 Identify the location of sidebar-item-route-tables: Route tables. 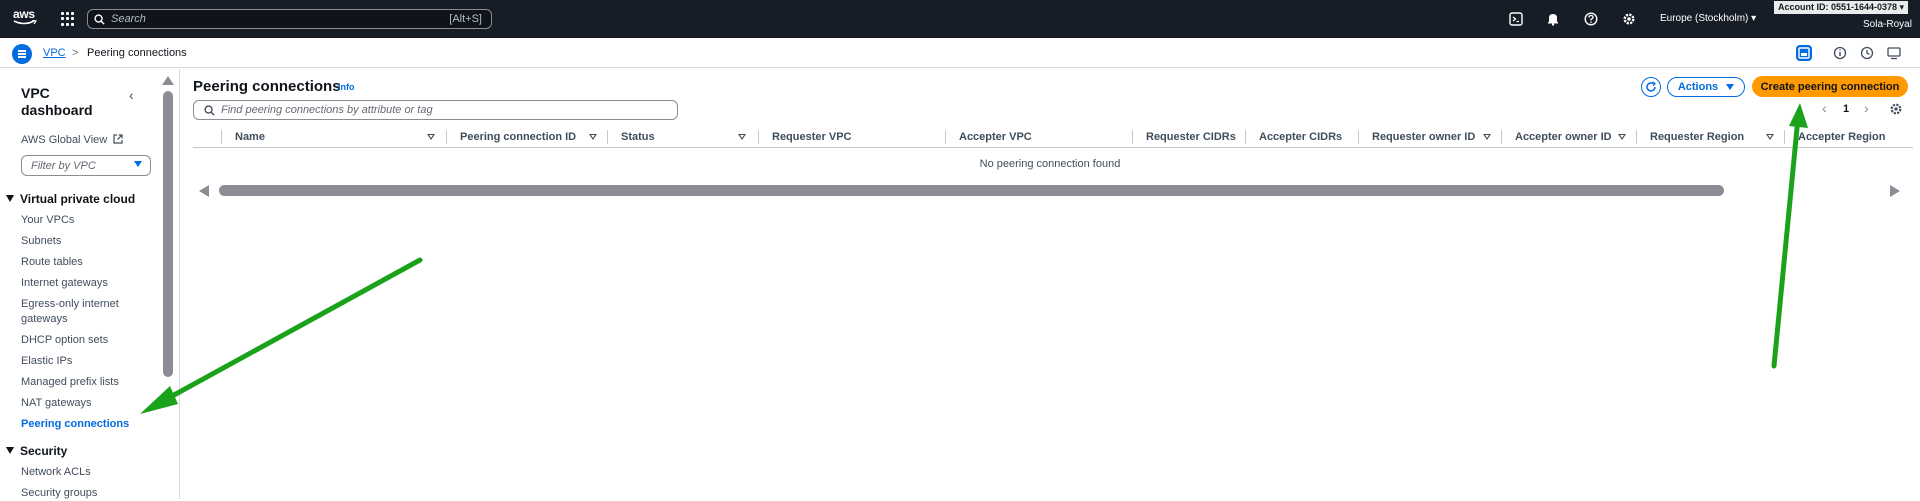
(76, 262).